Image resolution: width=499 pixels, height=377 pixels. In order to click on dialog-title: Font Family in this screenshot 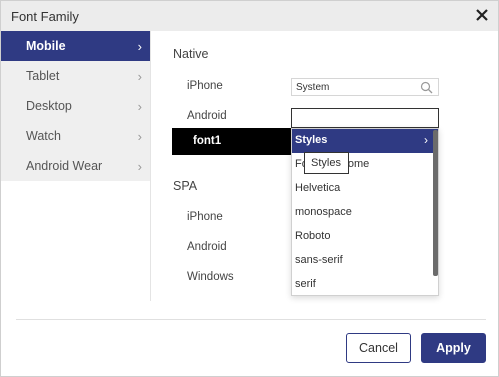, I will do `click(45, 16)`.